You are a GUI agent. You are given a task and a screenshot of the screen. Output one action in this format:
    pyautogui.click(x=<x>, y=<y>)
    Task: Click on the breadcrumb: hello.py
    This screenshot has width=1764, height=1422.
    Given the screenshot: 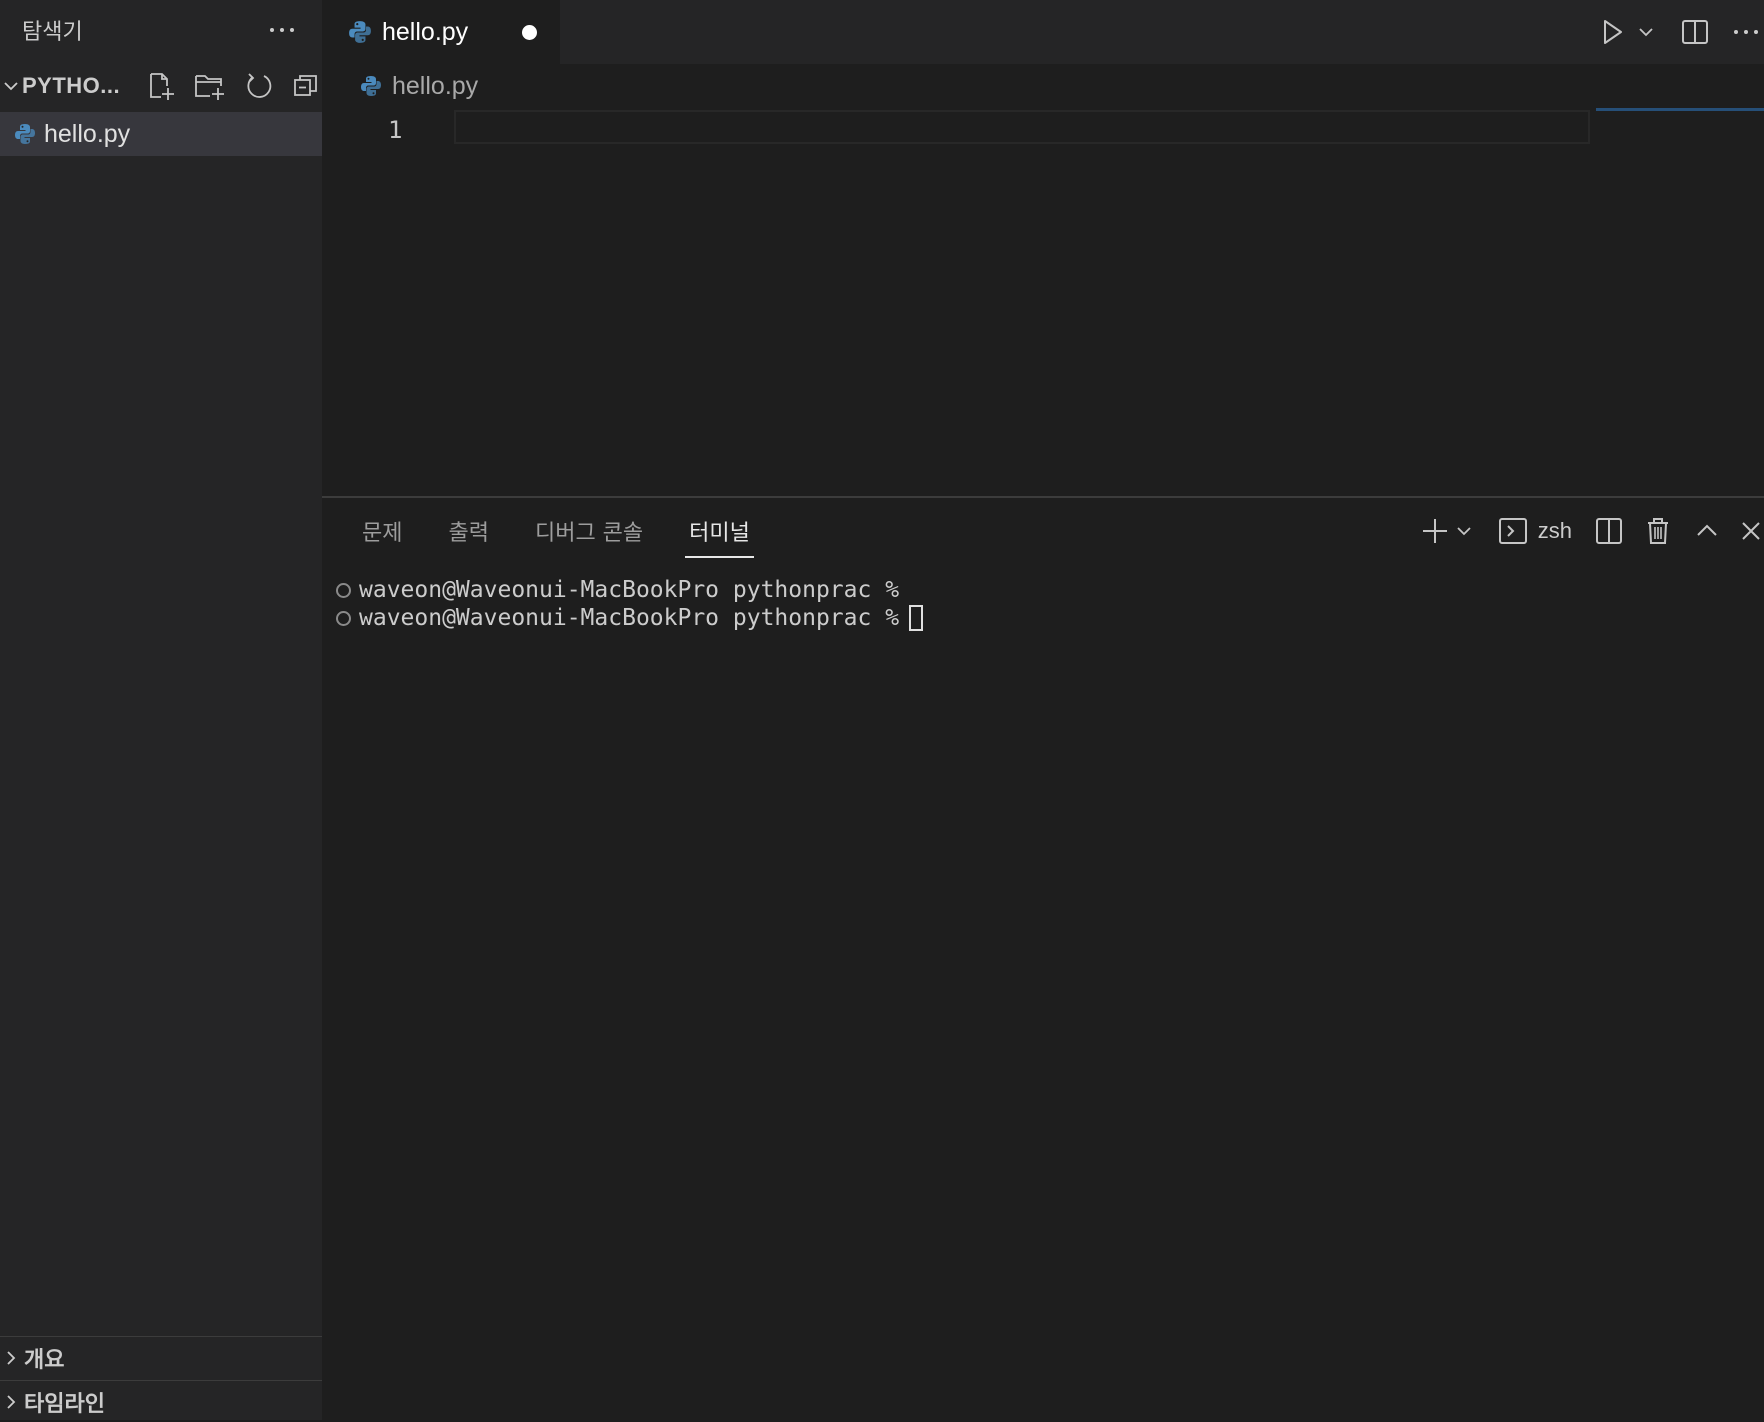 What is the action you would take?
    pyautogui.click(x=1043, y=86)
    